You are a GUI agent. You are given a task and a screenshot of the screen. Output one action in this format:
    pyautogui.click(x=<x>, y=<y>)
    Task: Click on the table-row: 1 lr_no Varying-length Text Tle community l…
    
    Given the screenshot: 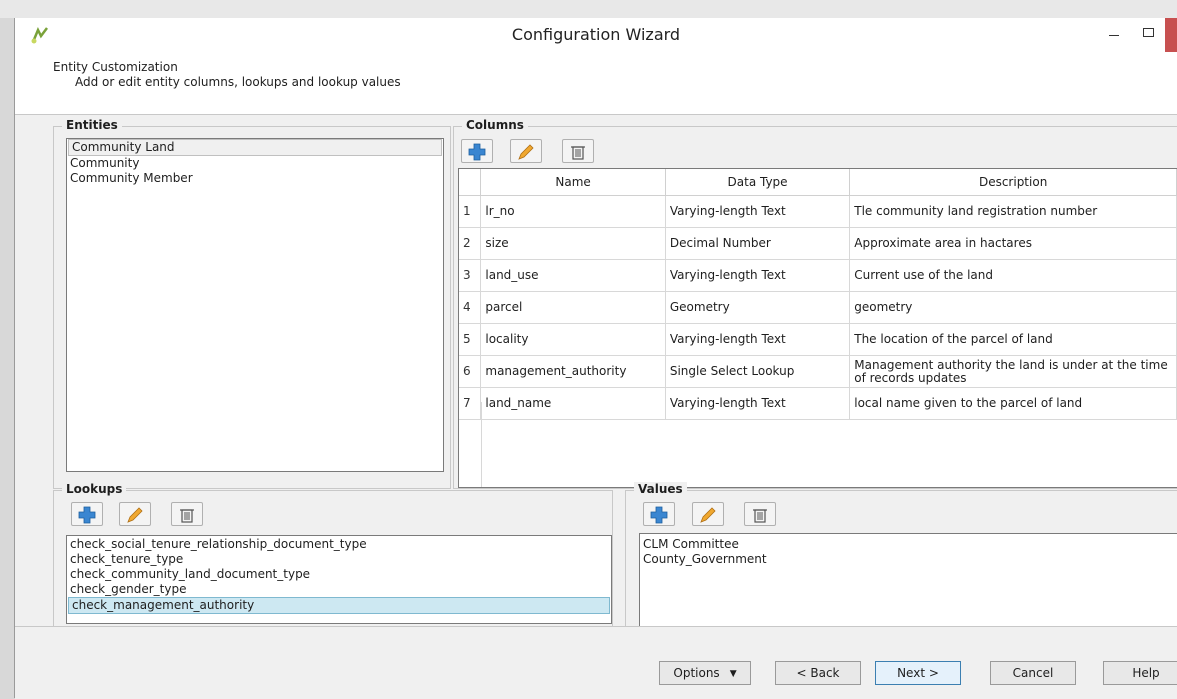 What is the action you would take?
    pyautogui.click(x=818, y=211)
    